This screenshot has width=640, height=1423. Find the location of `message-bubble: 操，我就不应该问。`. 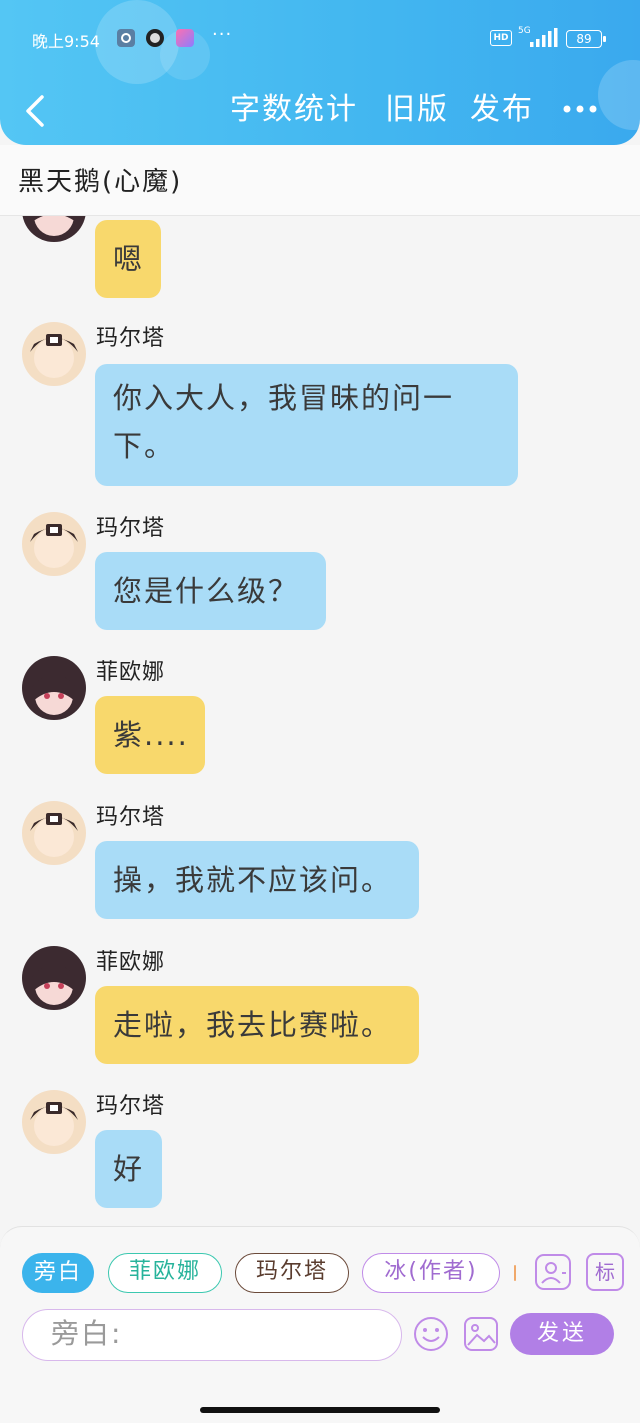

message-bubble: 操，我就不应该问。 is located at coordinates (257, 880).